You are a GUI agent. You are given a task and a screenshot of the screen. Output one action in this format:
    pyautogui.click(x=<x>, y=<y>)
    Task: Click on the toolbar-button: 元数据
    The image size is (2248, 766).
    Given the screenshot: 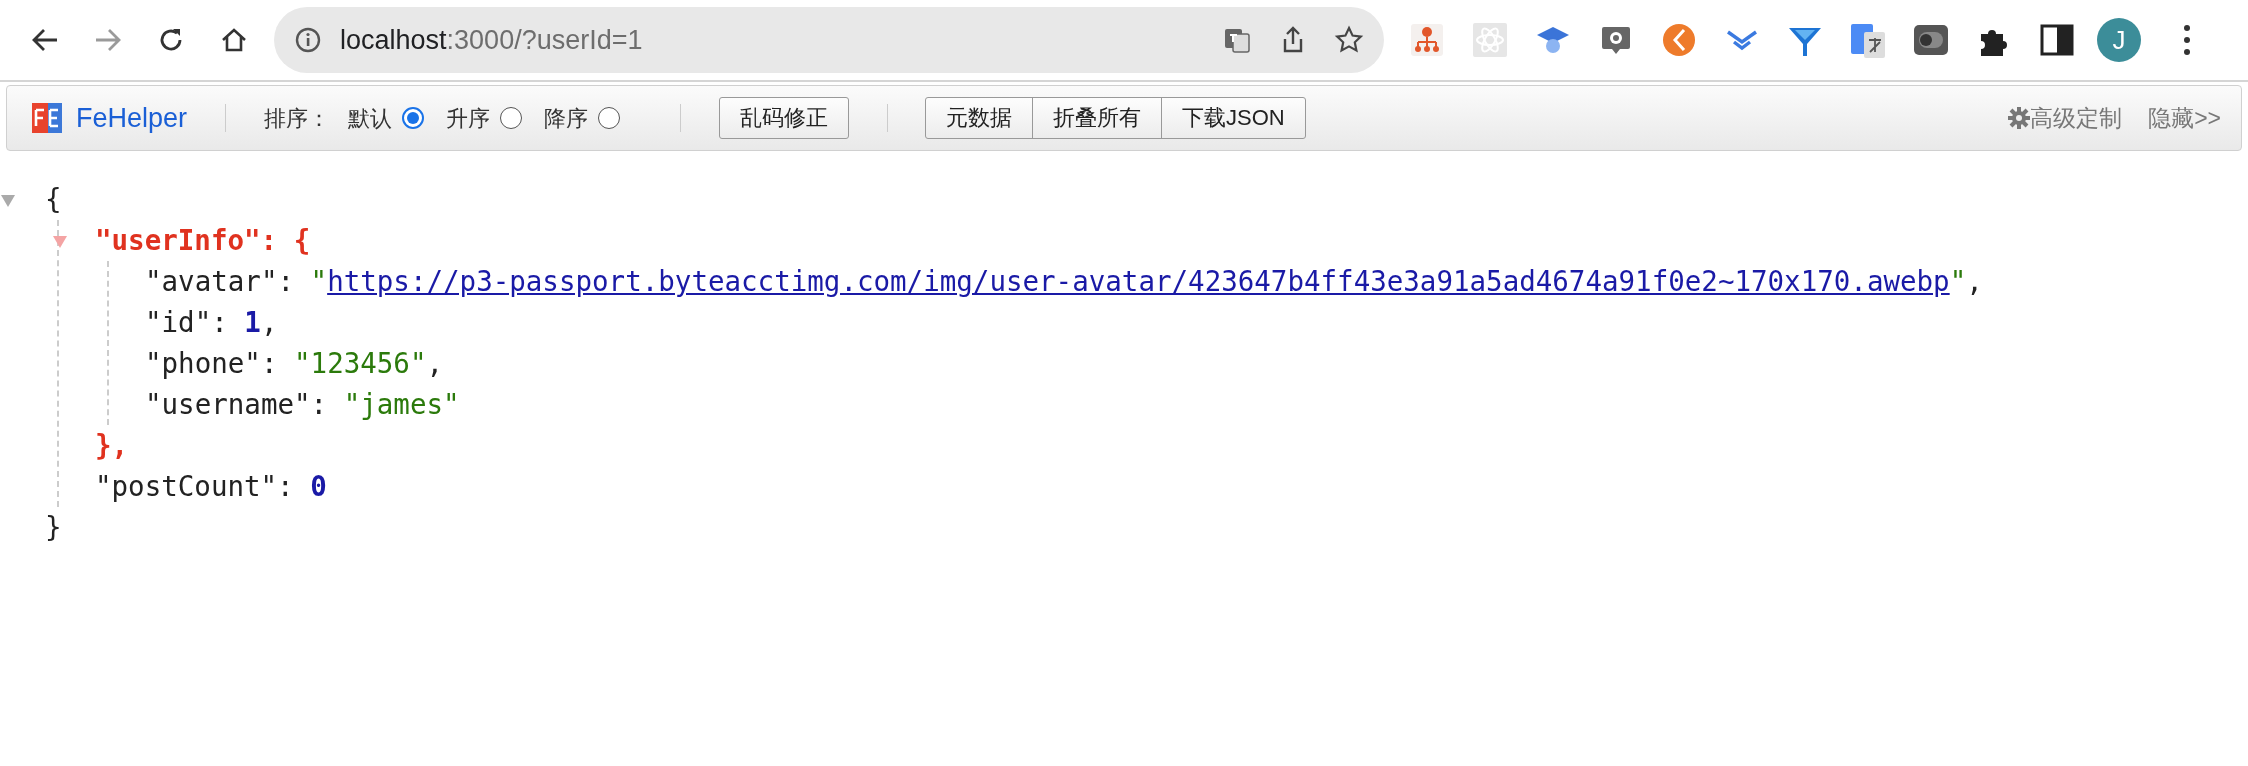 What is the action you would take?
    pyautogui.click(x=979, y=118)
    